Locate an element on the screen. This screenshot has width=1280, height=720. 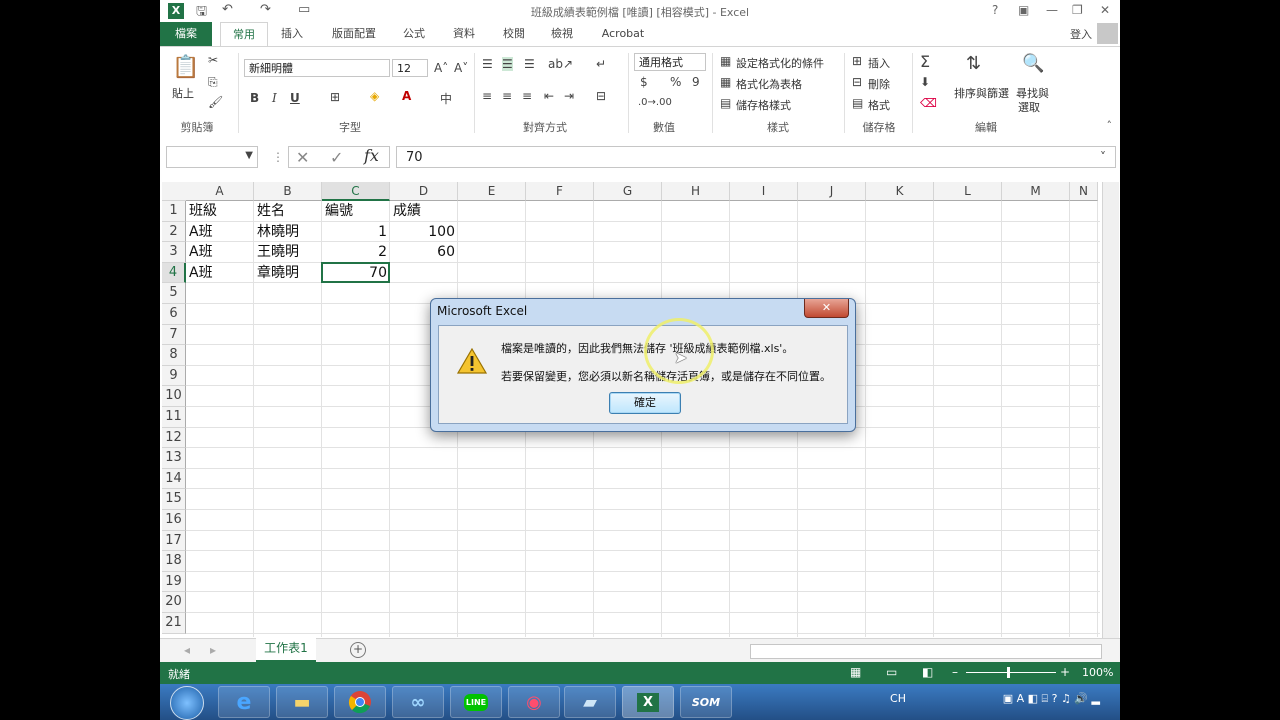
increase-indent-icon: ⇥ is located at coordinates (569, 96).